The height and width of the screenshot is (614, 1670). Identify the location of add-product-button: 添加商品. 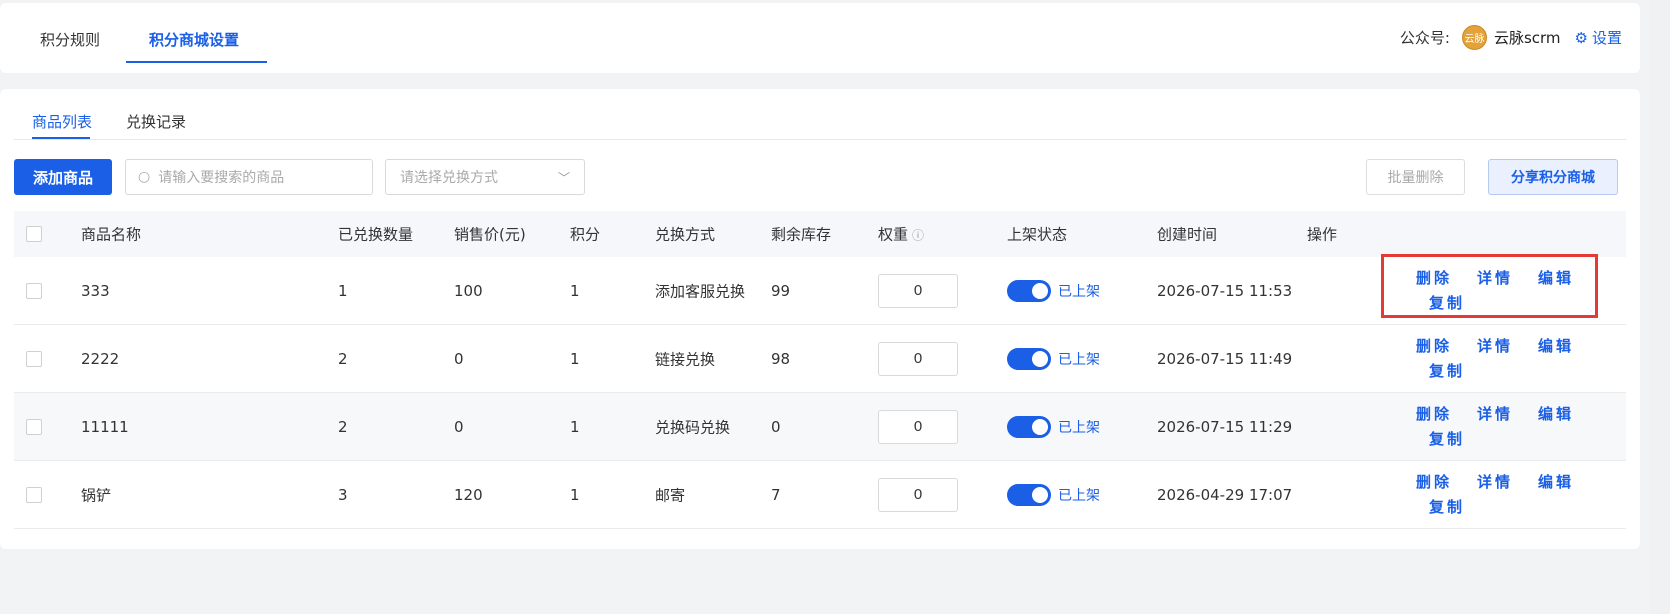
(63, 177).